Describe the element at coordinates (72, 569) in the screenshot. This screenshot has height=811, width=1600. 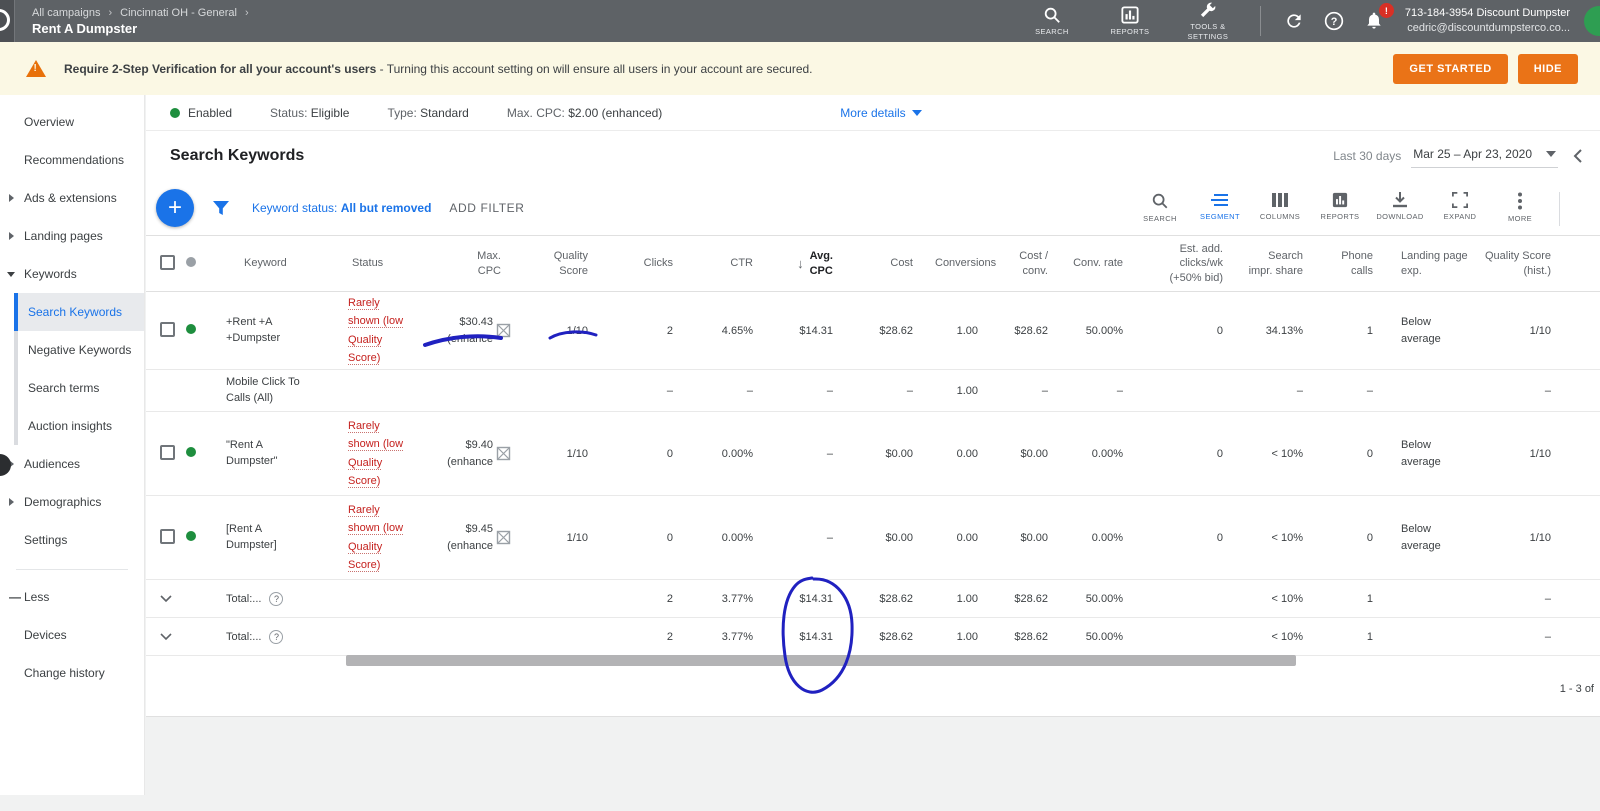
I see `sidebar-divider` at that location.